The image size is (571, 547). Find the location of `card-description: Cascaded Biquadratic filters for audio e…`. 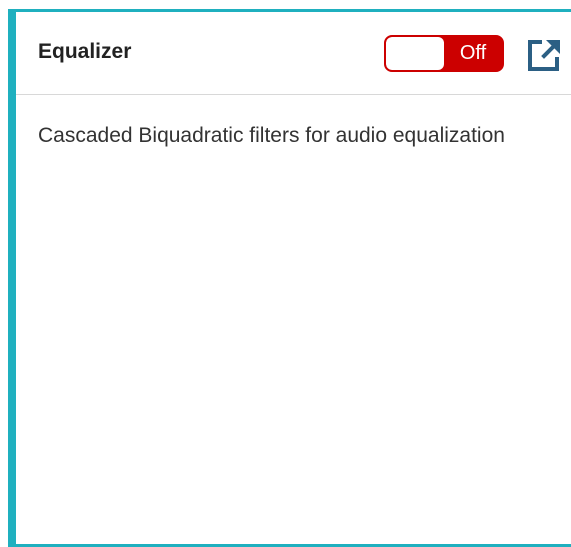

card-description: Cascaded Biquadratic filters for audio e… is located at coordinates (271, 135).